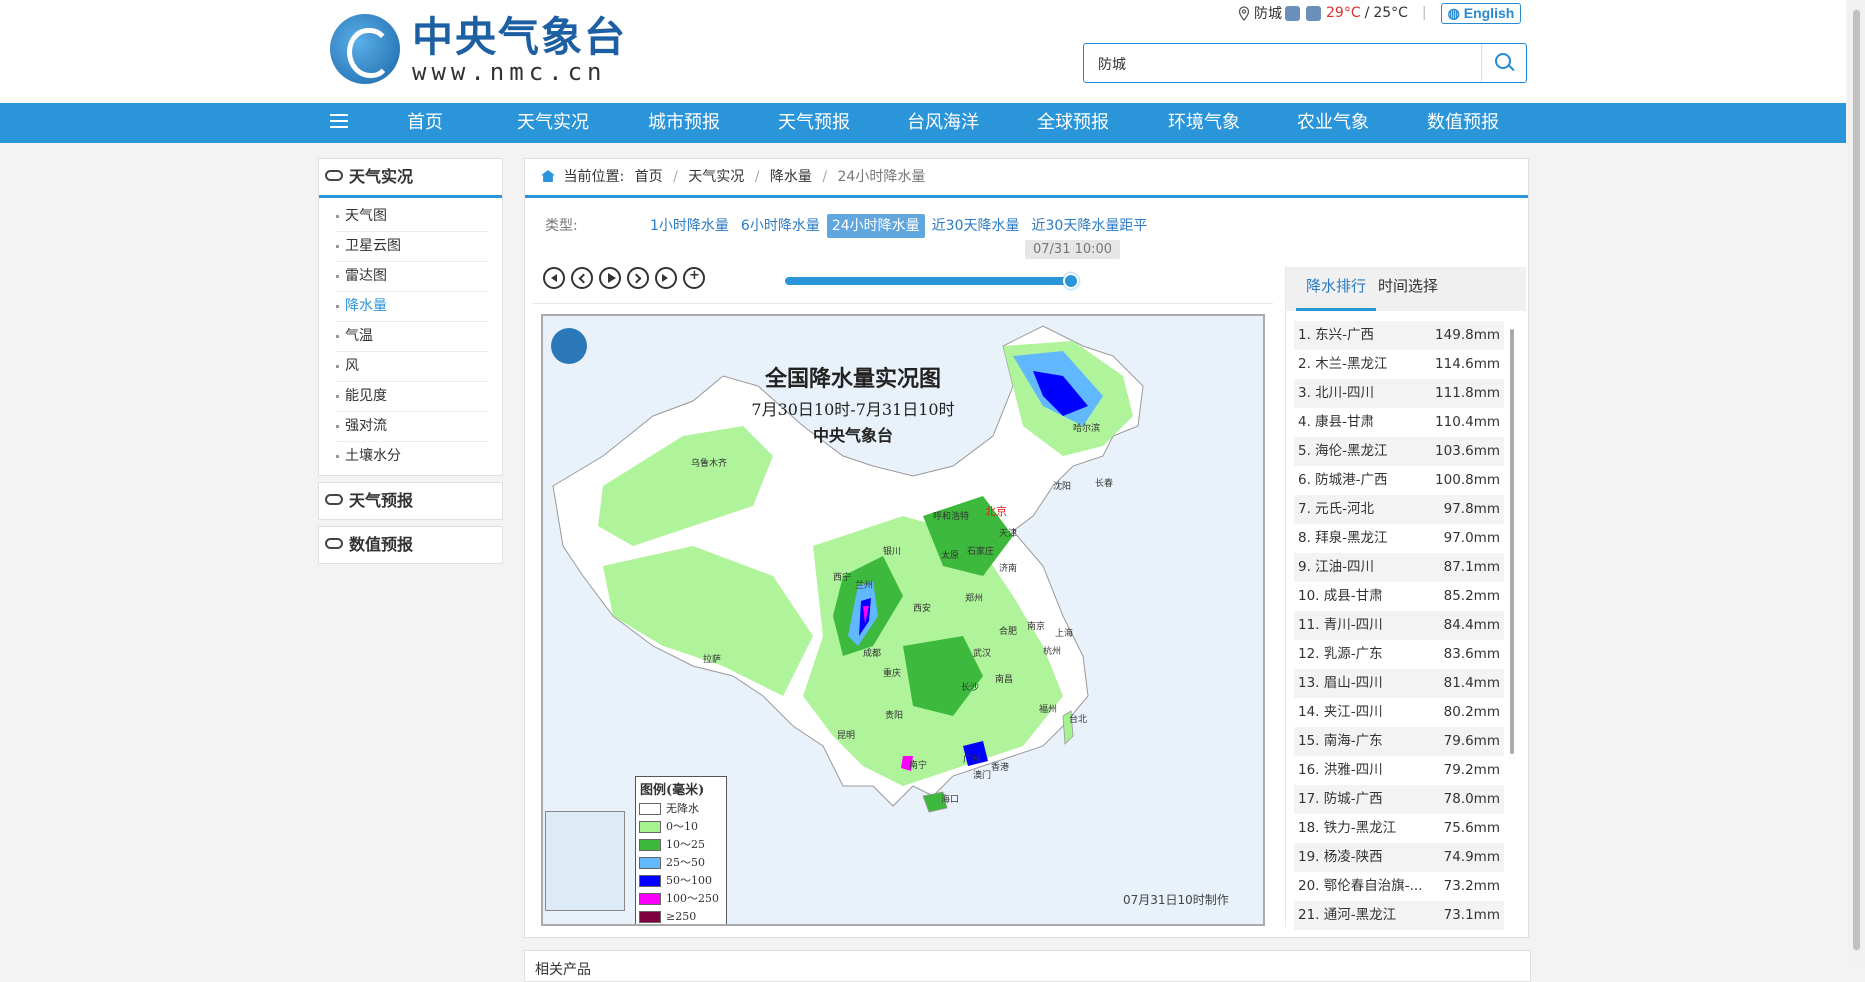 The image size is (1865, 982). I want to click on ranking-row: 16. 洪雅-四川 79.2mm, so click(1399, 770).